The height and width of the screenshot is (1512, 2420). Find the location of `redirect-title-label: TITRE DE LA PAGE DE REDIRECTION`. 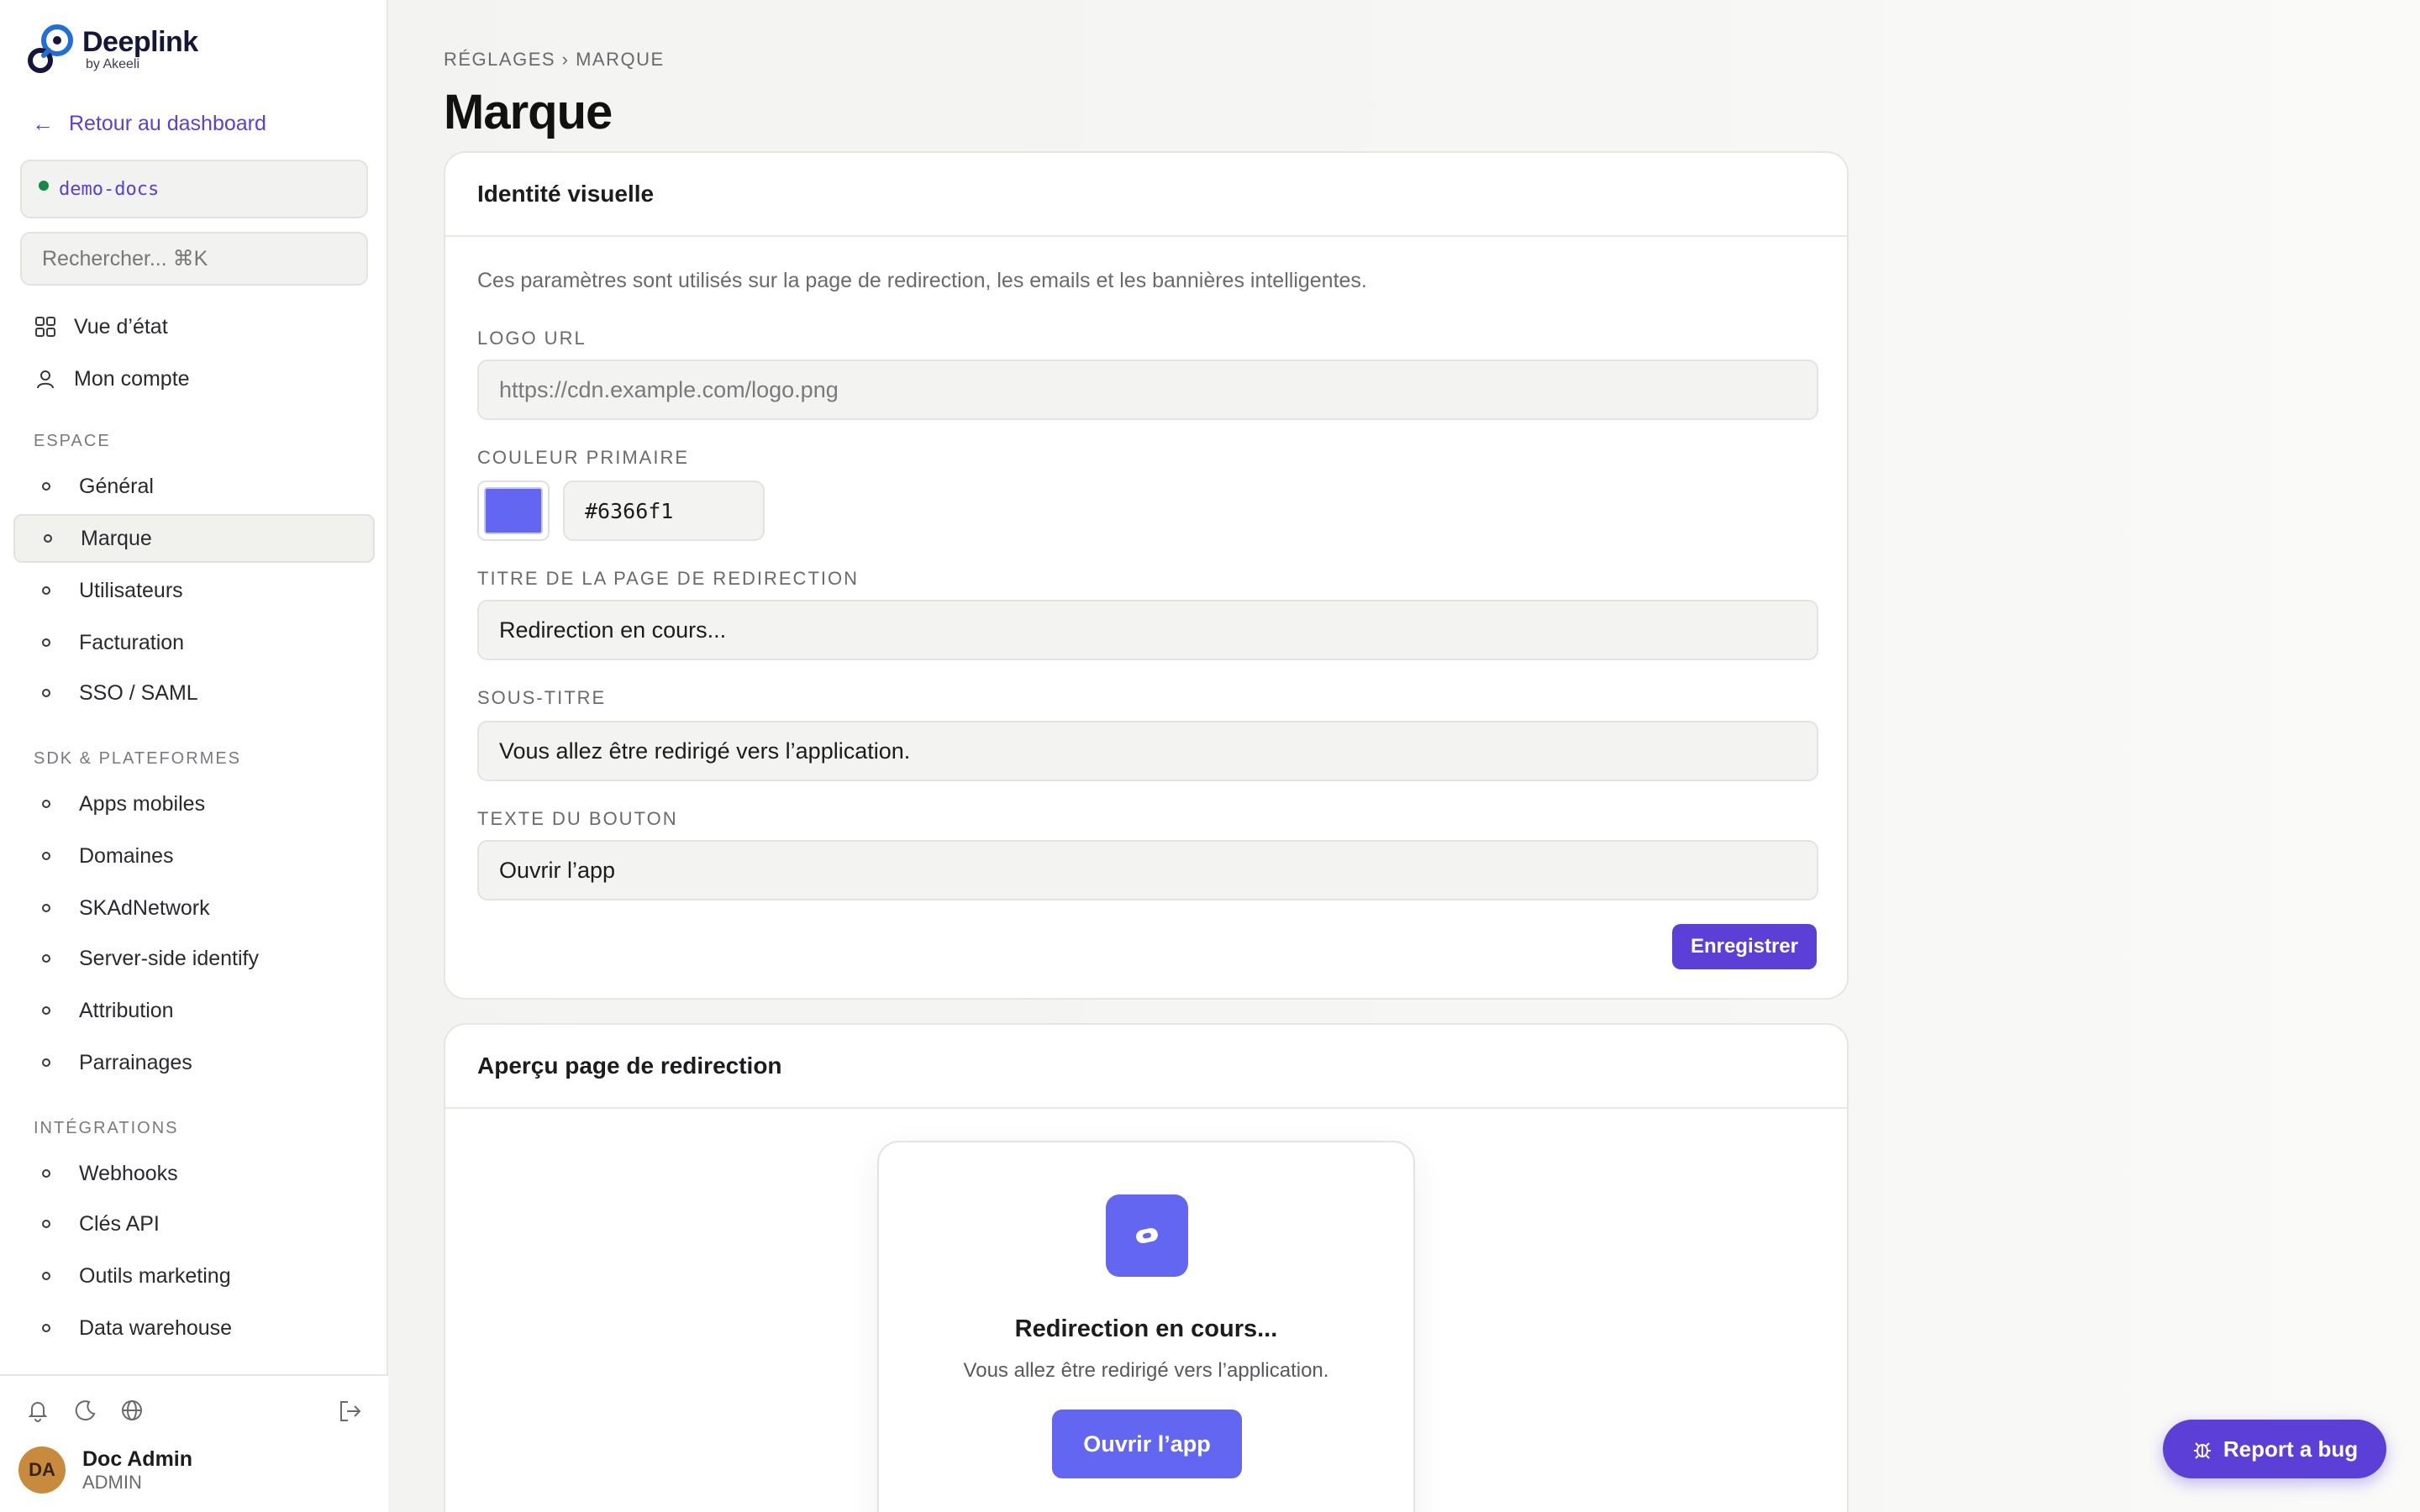

redirect-title-label: TITRE DE LA PAGE DE REDIRECTION is located at coordinates (668, 578).